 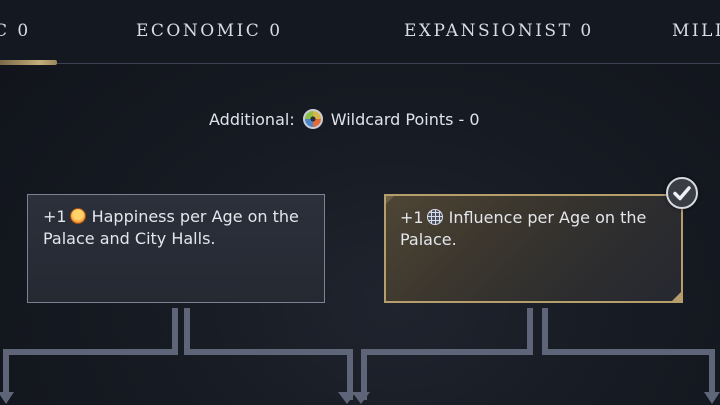 What do you see at coordinates (15, 32) in the screenshot?
I see `tab-cultural: C 0` at bounding box center [15, 32].